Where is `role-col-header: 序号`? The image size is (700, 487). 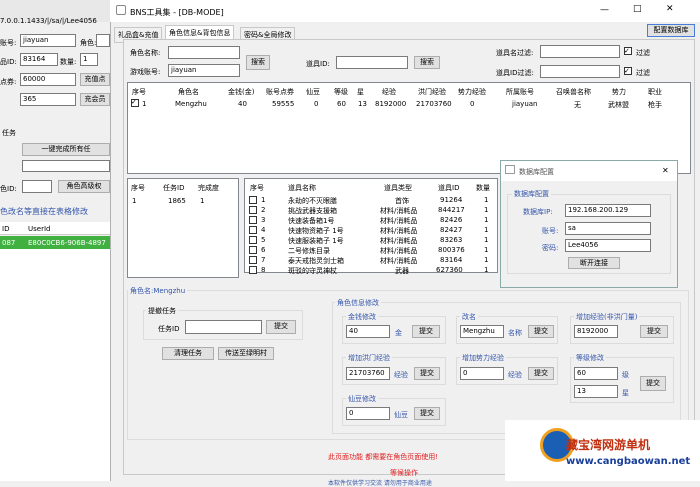 role-col-header: 序号 is located at coordinates (139, 92).